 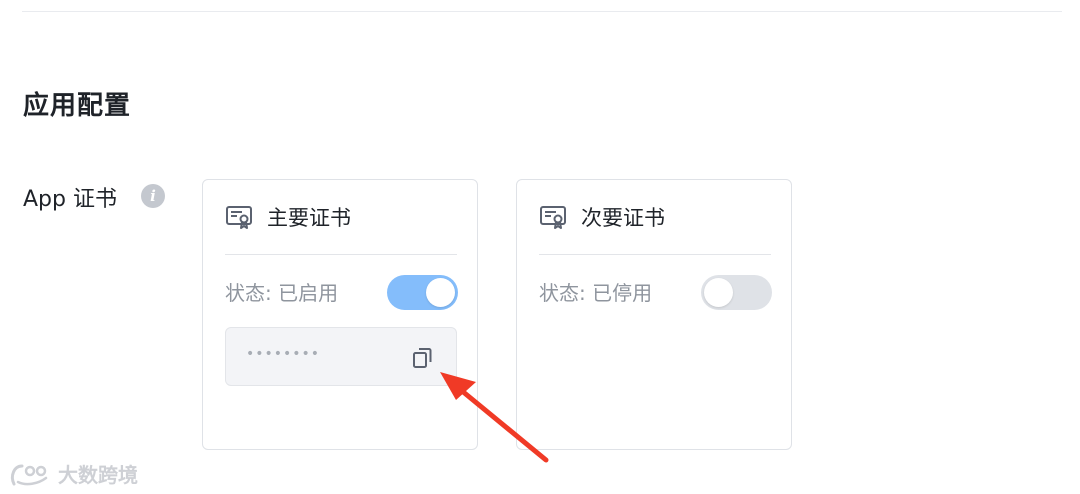 I want to click on section-title: 应用配置, so click(x=77, y=106).